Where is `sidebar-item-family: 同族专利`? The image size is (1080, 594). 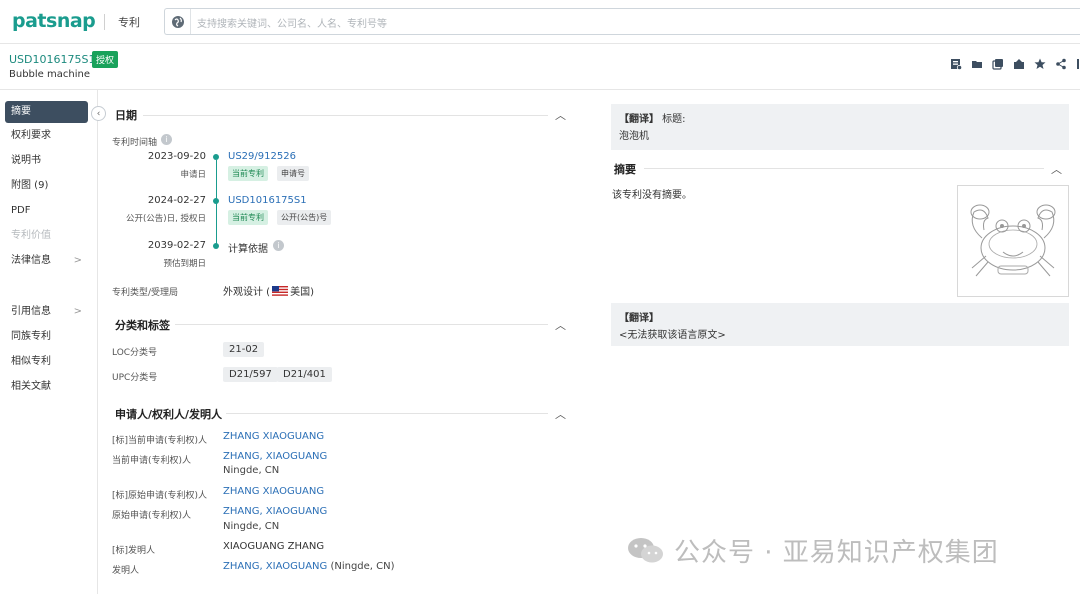
sidebar-item-family: 同族专利 is located at coordinates (46, 337).